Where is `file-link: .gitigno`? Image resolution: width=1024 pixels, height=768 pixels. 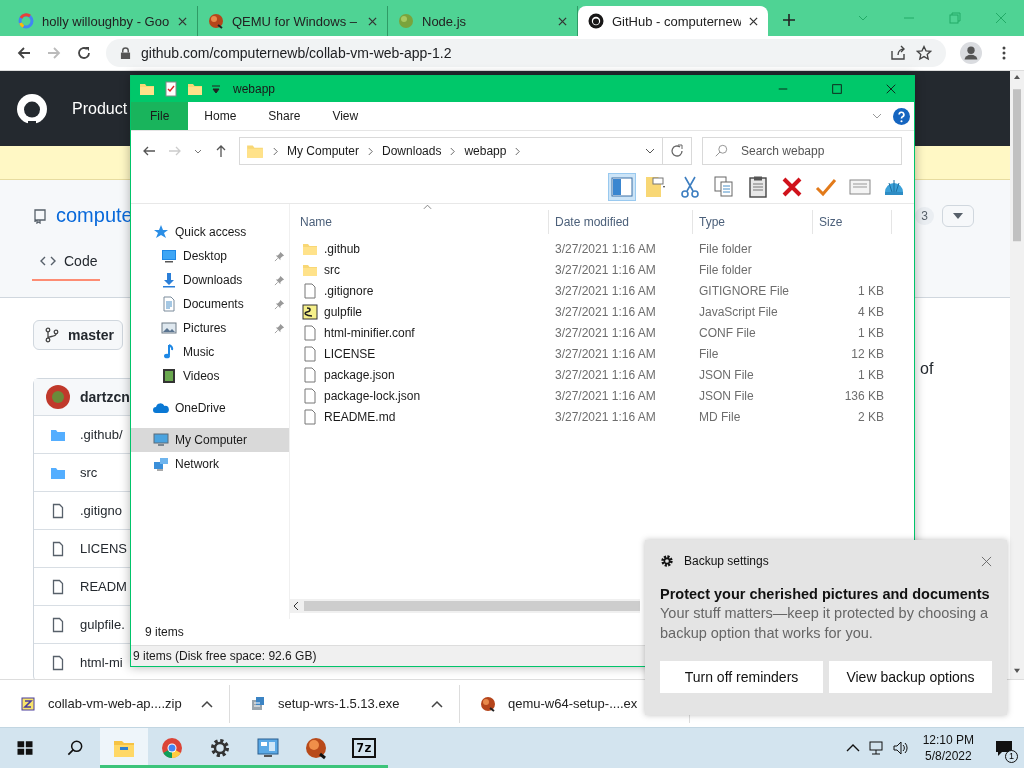 file-link: .gitigno is located at coordinates (101, 510).